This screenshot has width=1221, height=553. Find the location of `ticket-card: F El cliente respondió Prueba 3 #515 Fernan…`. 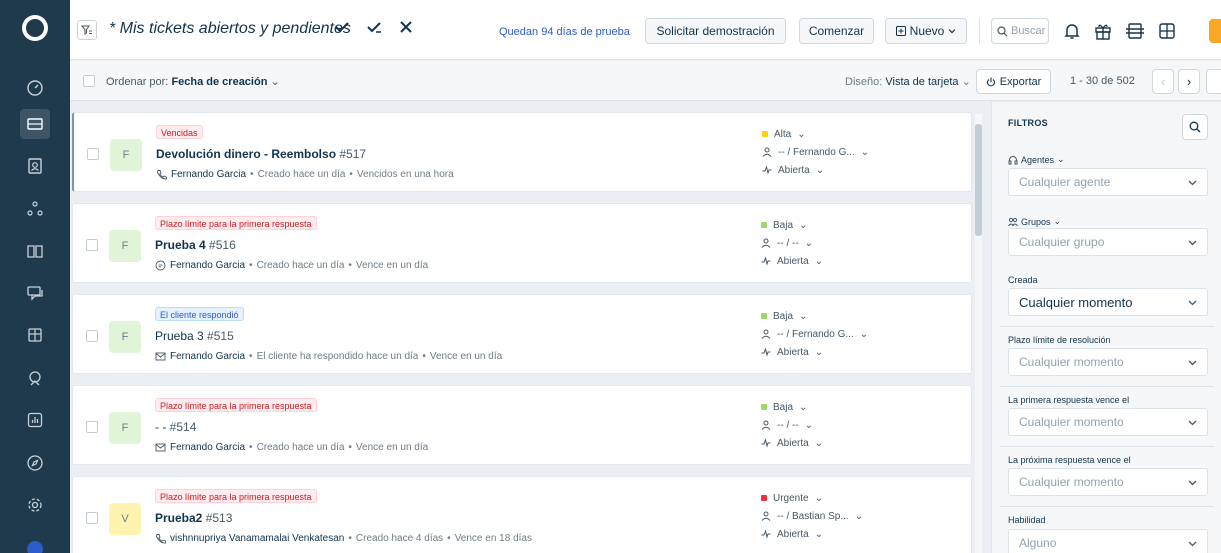

ticket-card: F El cliente respondió Prueba 3 #515 Fernan… is located at coordinates (522, 334).